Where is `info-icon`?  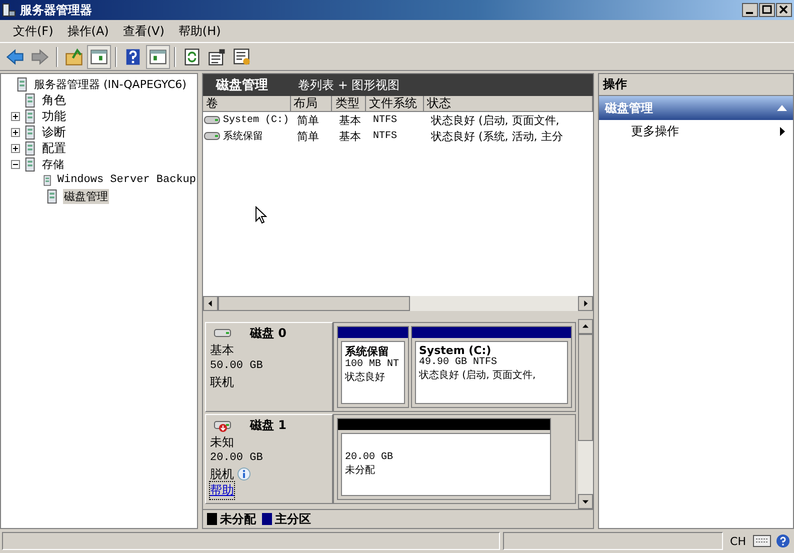 info-icon is located at coordinates (244, 474).